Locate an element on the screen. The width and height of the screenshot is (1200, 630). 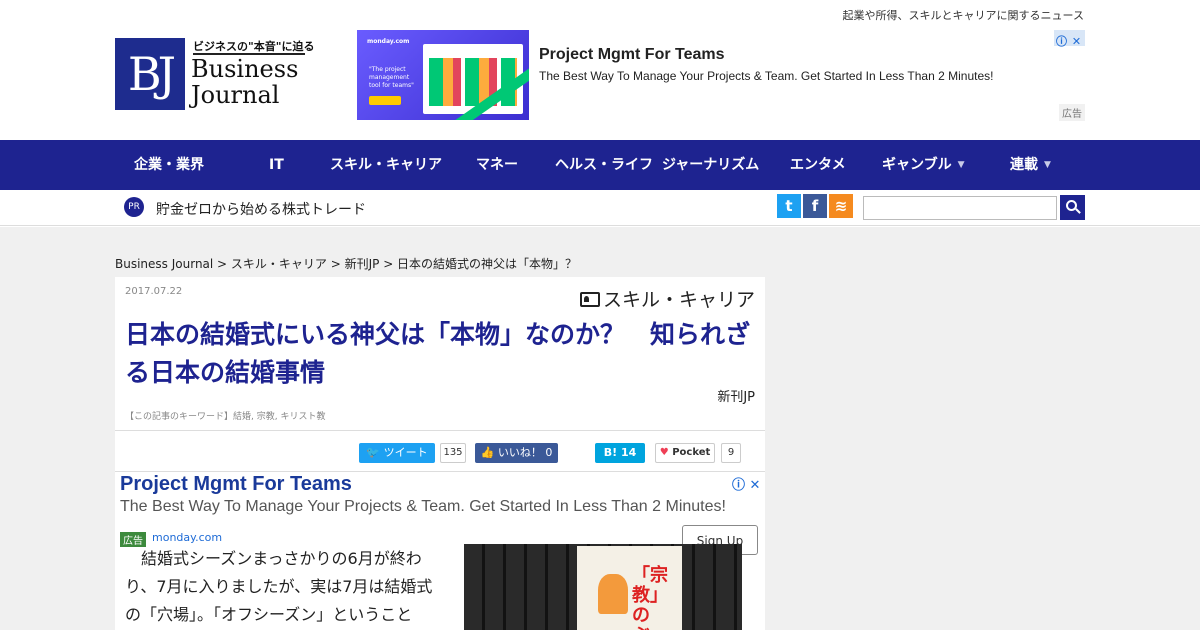
search-input is located at coordinates (960, 208).